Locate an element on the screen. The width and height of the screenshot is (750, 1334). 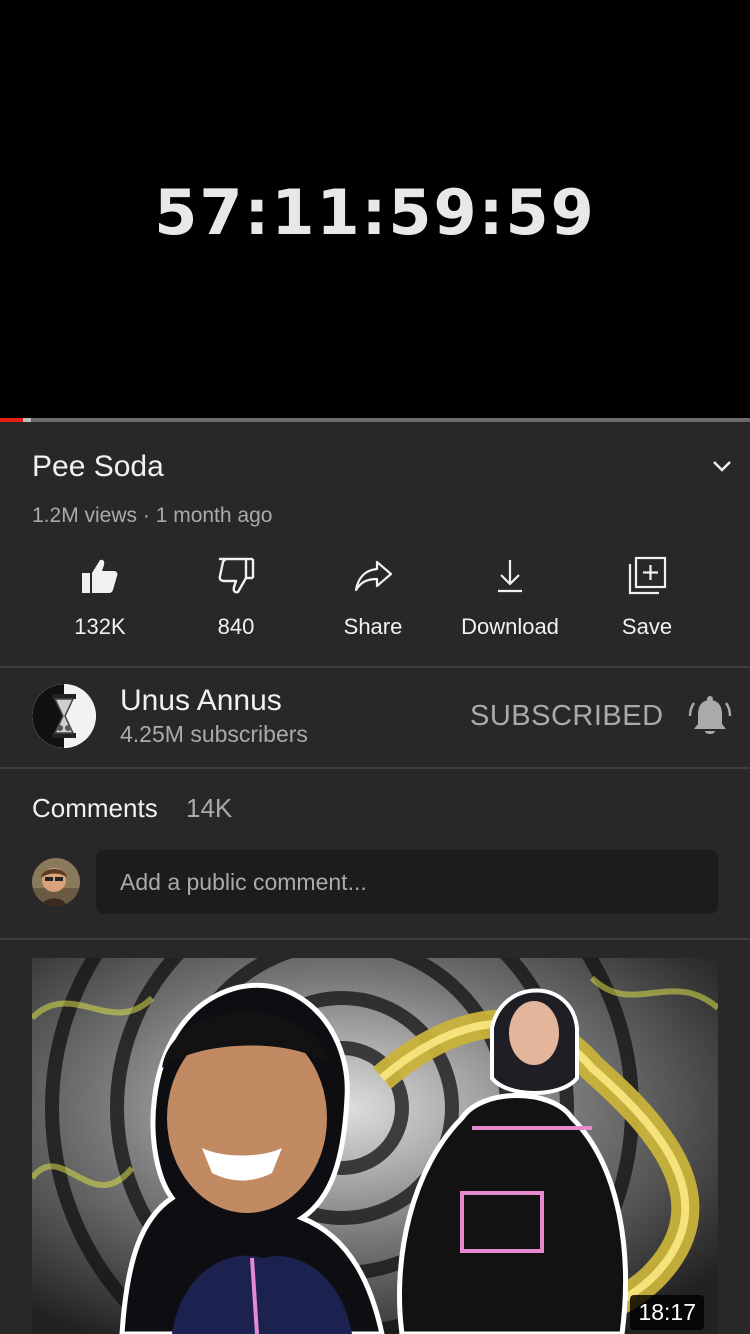
comments-label: Comments is located at coordinates (95, 808).